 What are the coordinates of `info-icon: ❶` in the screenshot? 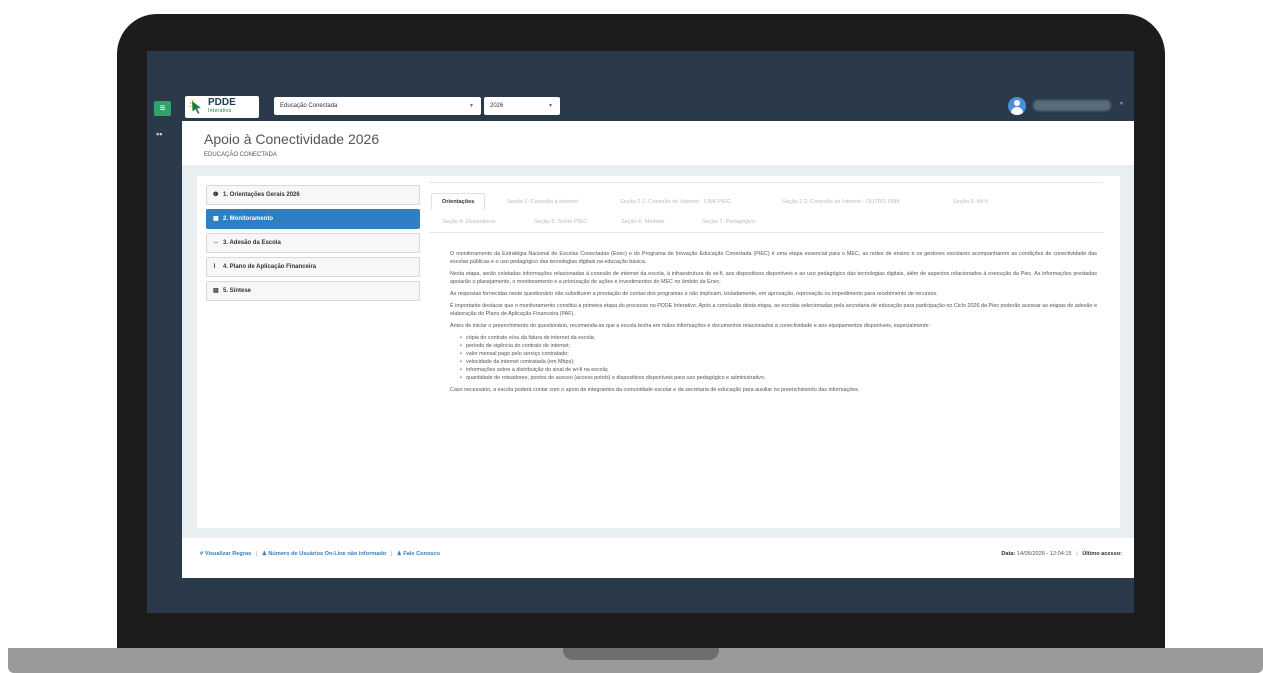 It's located at (216, 195).